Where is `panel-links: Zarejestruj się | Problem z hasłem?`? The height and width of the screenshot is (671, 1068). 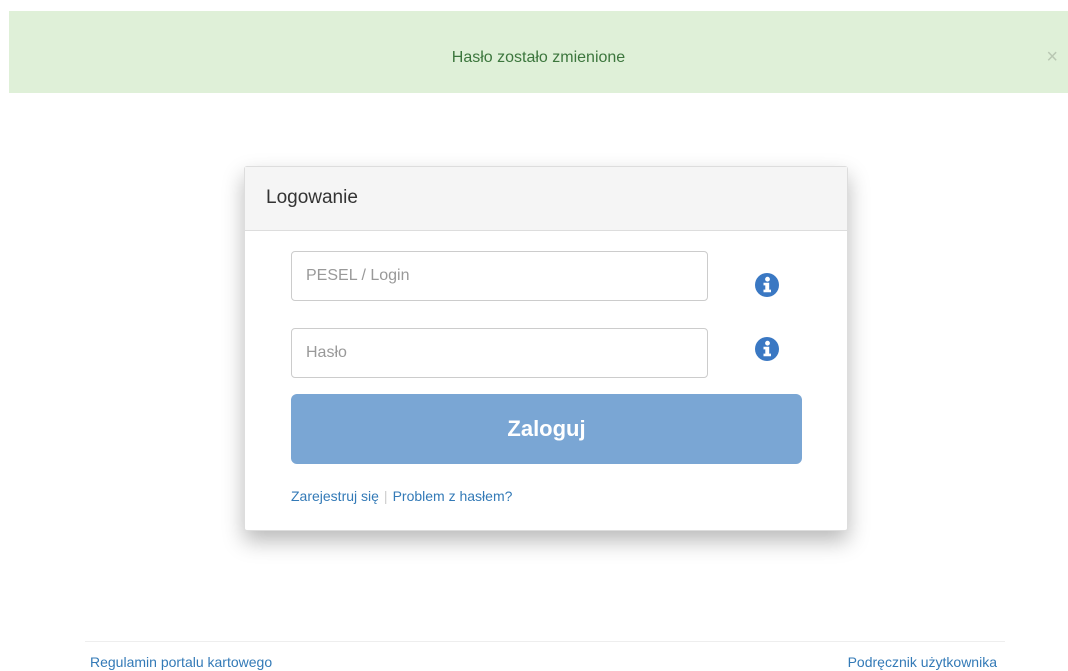
panel-links: Zarejestruj się | Problem z hasłem? is located at coordinates (401, 496).